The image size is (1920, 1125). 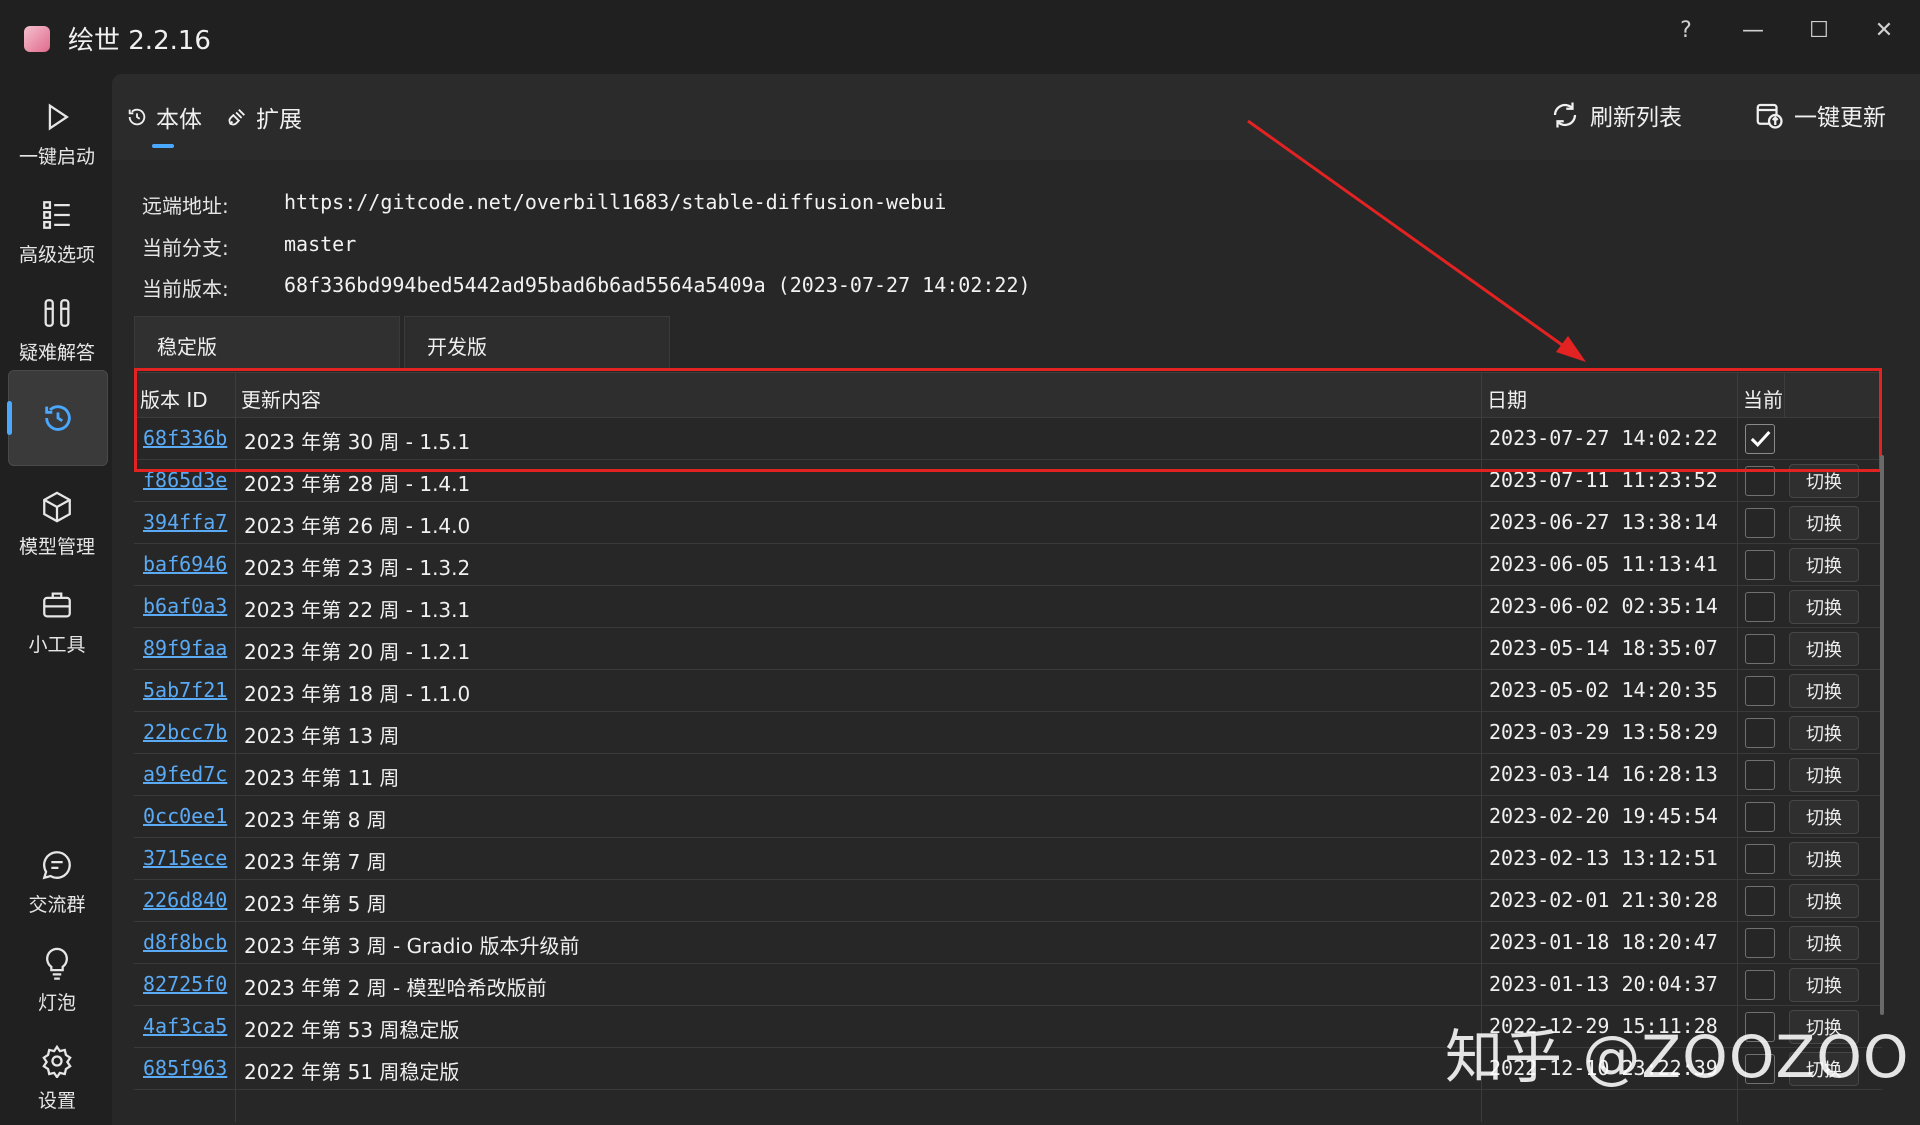 I want to click on watermark: 知乎 @ZOOZOO, so click(x=1677, y=1057).